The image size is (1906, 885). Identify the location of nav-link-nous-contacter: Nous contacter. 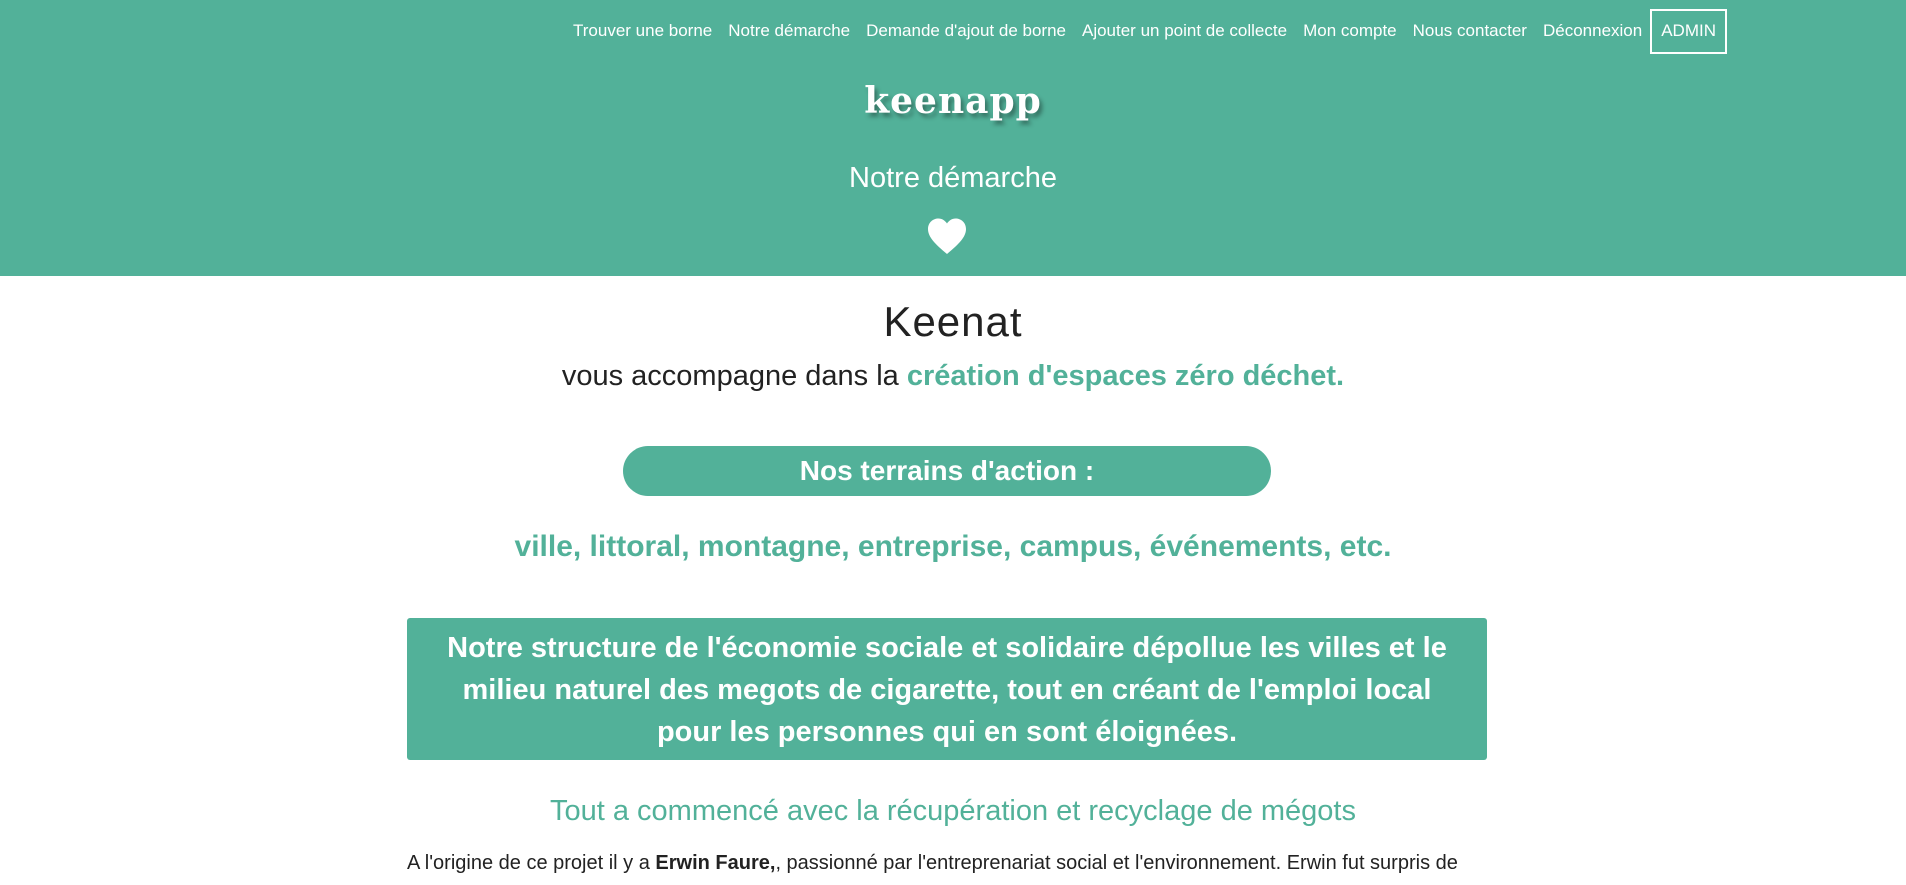
(1470, 31).